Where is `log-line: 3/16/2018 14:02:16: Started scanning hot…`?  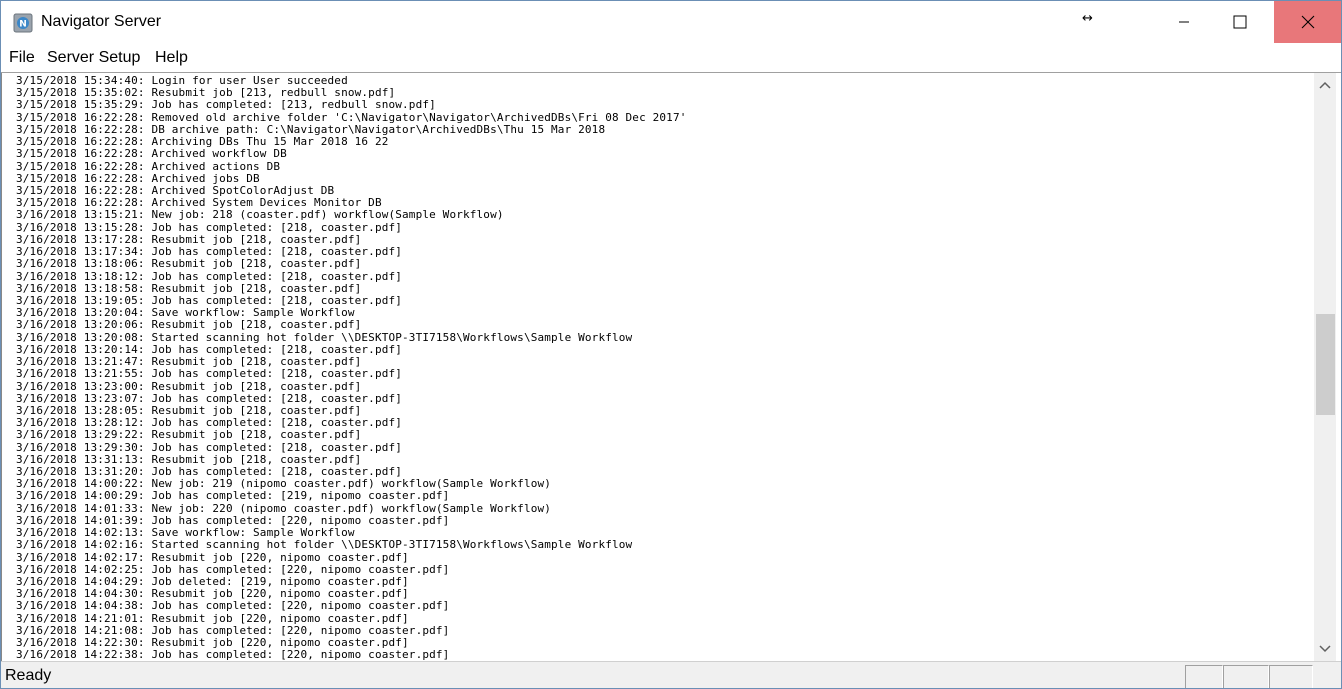
log-line: 3/16/2018 14:02:16: Started scanning hot… is located at coordinates (324, 545).